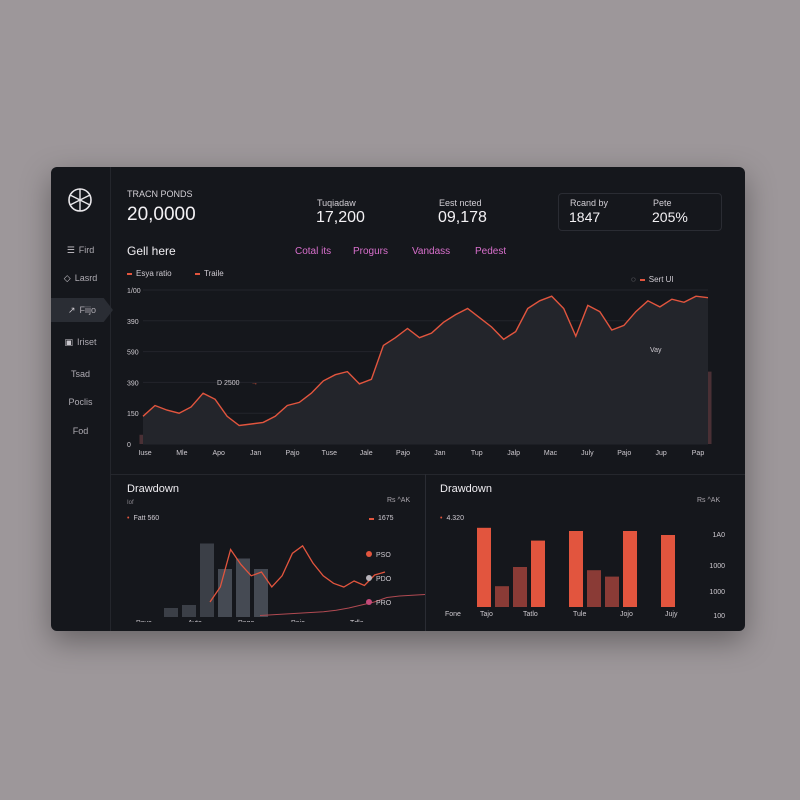  What do you see at coordinates (719, 616) in the screenshot?
I see `y-tick-label: 100` at bounding box center [719, 616].